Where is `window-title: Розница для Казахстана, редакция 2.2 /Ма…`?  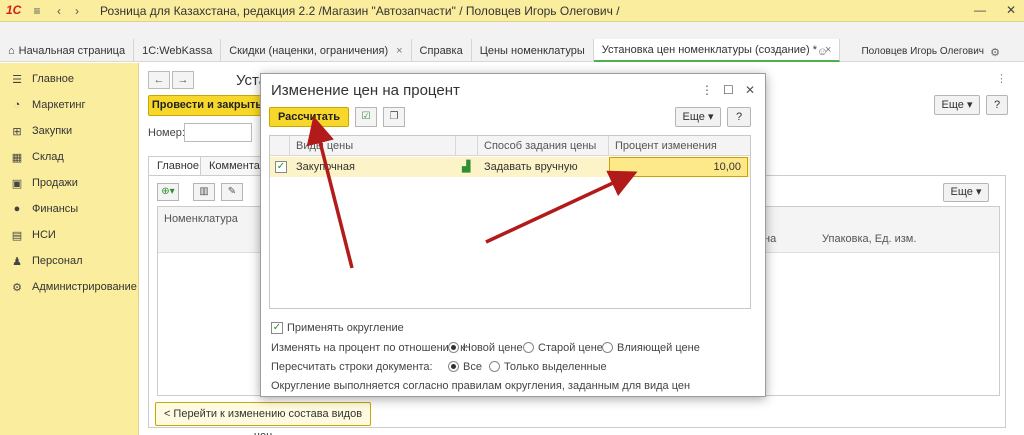 window-title: Розница для Казахстана, редакция 2.2 /Ма… is located at coordinates (360, 11).